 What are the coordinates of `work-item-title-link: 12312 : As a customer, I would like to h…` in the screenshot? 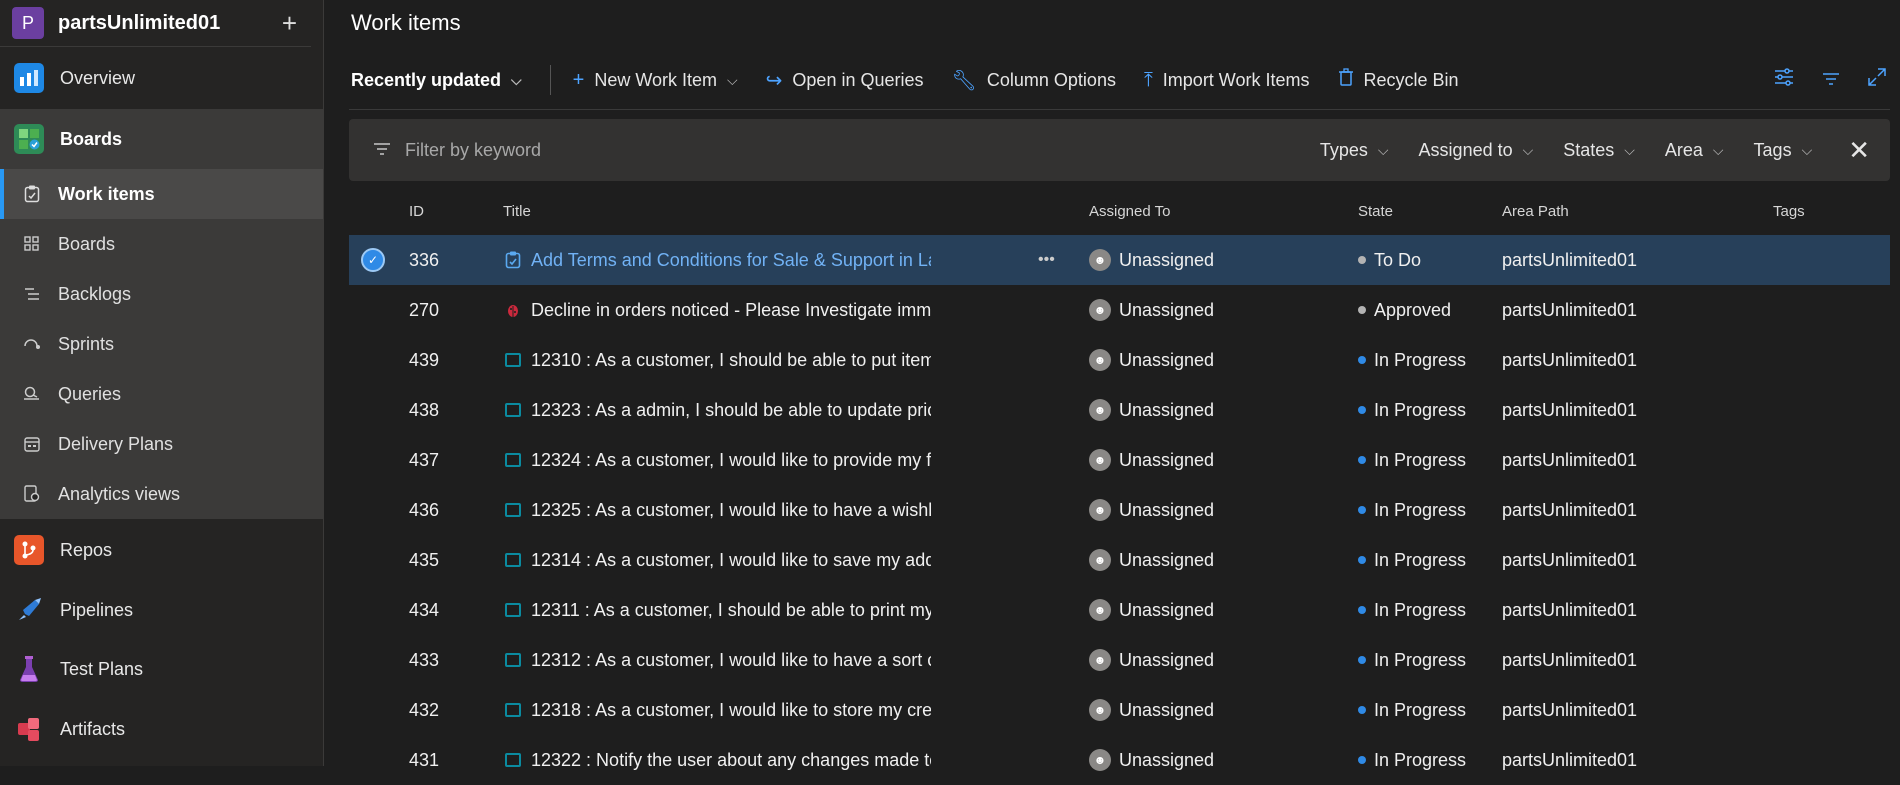 It's located at (731, 660).